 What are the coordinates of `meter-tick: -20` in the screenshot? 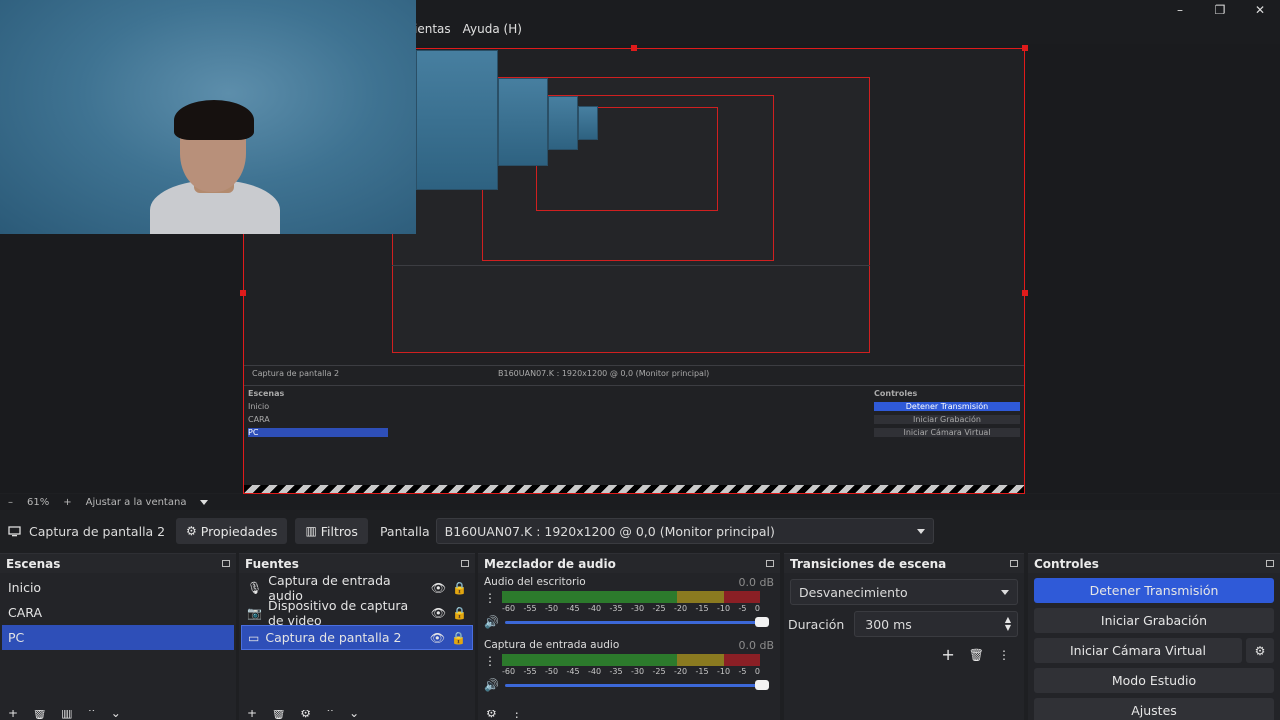 It's located at (681, 608).